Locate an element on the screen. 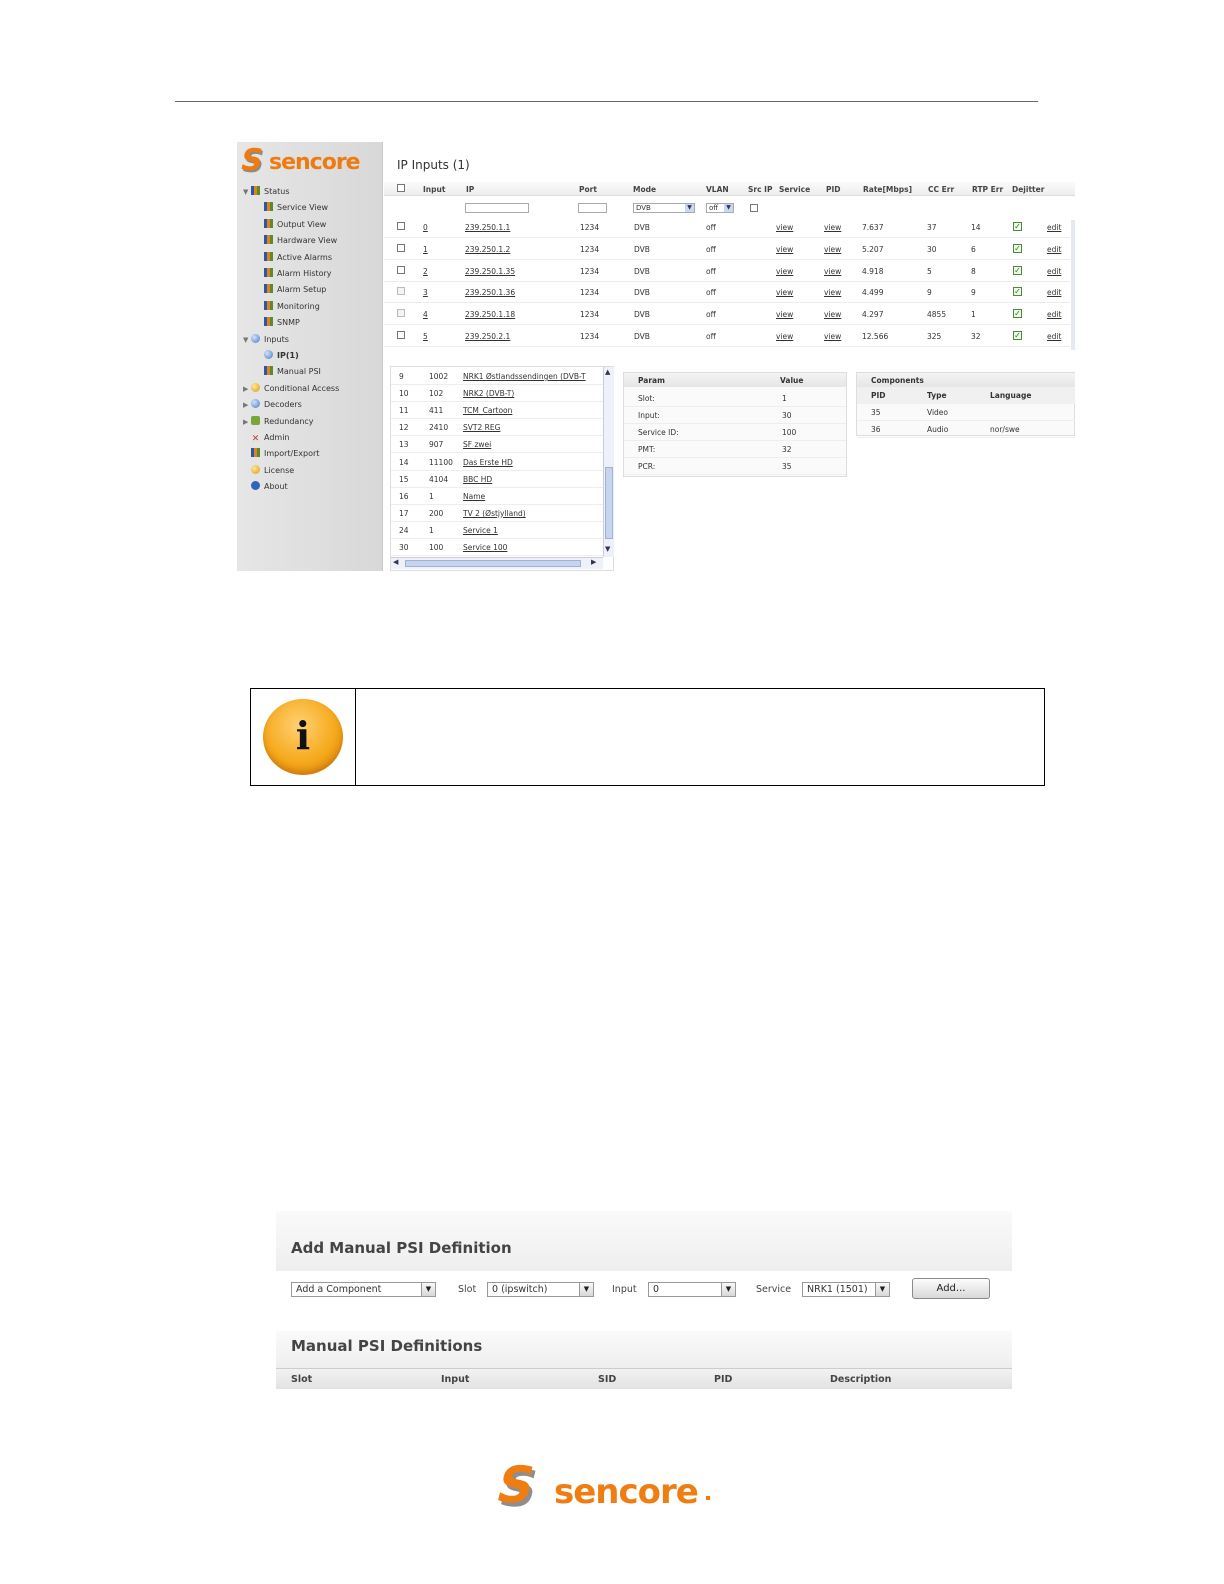  sidebar-item: ▶ Conditional Access is located at coordinates (291, 388).